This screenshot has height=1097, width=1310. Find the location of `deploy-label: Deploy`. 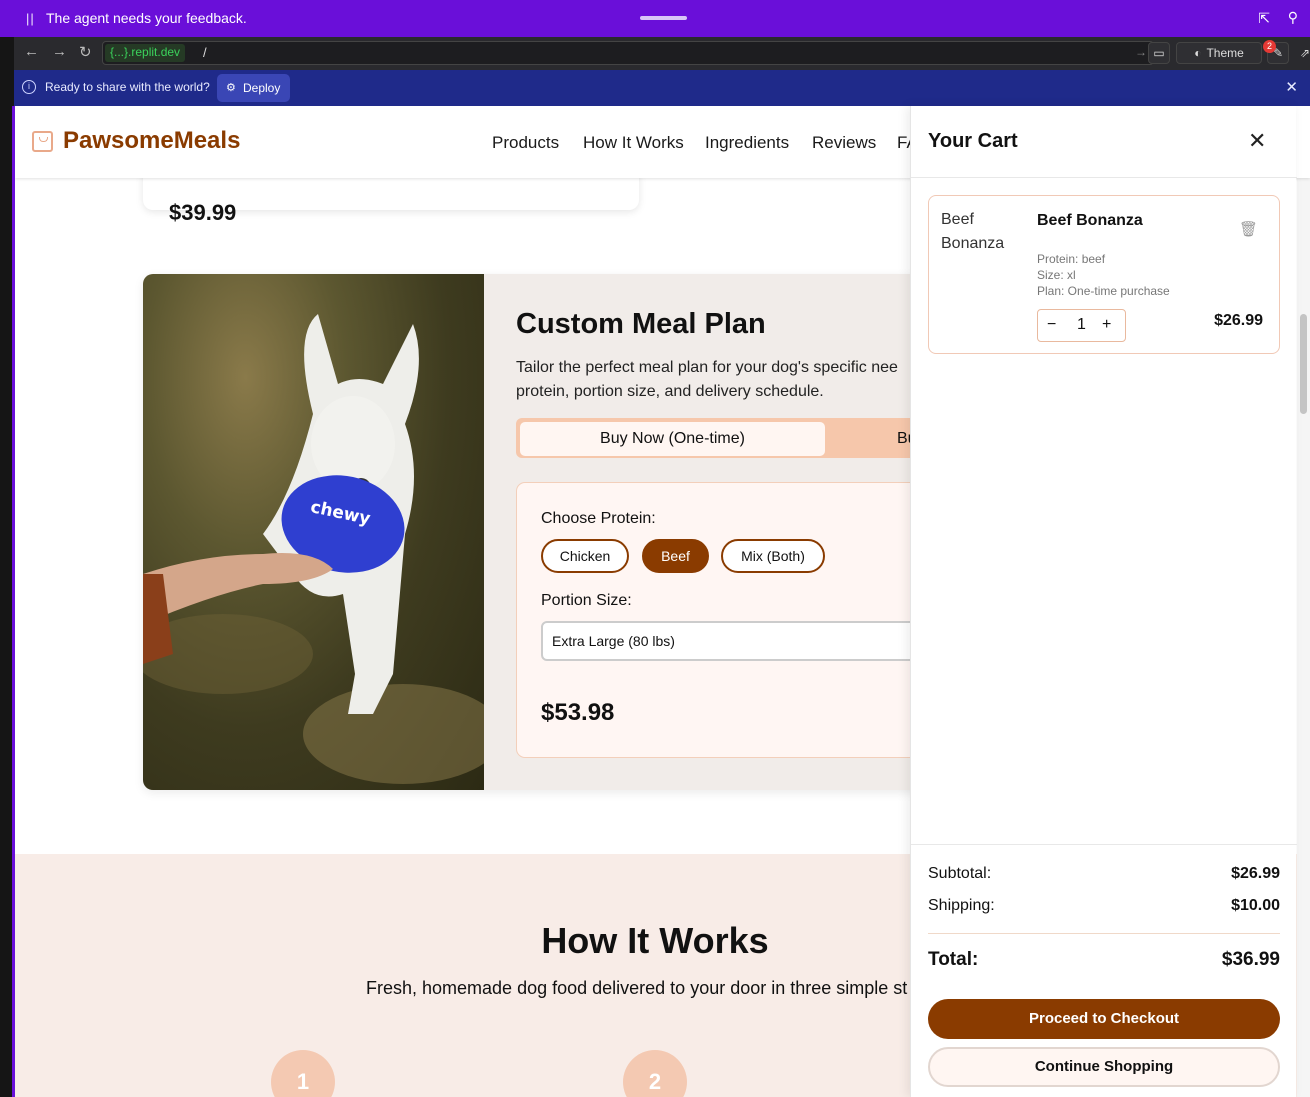

deploy-label: Deploy is located at coordinates (262, 88).